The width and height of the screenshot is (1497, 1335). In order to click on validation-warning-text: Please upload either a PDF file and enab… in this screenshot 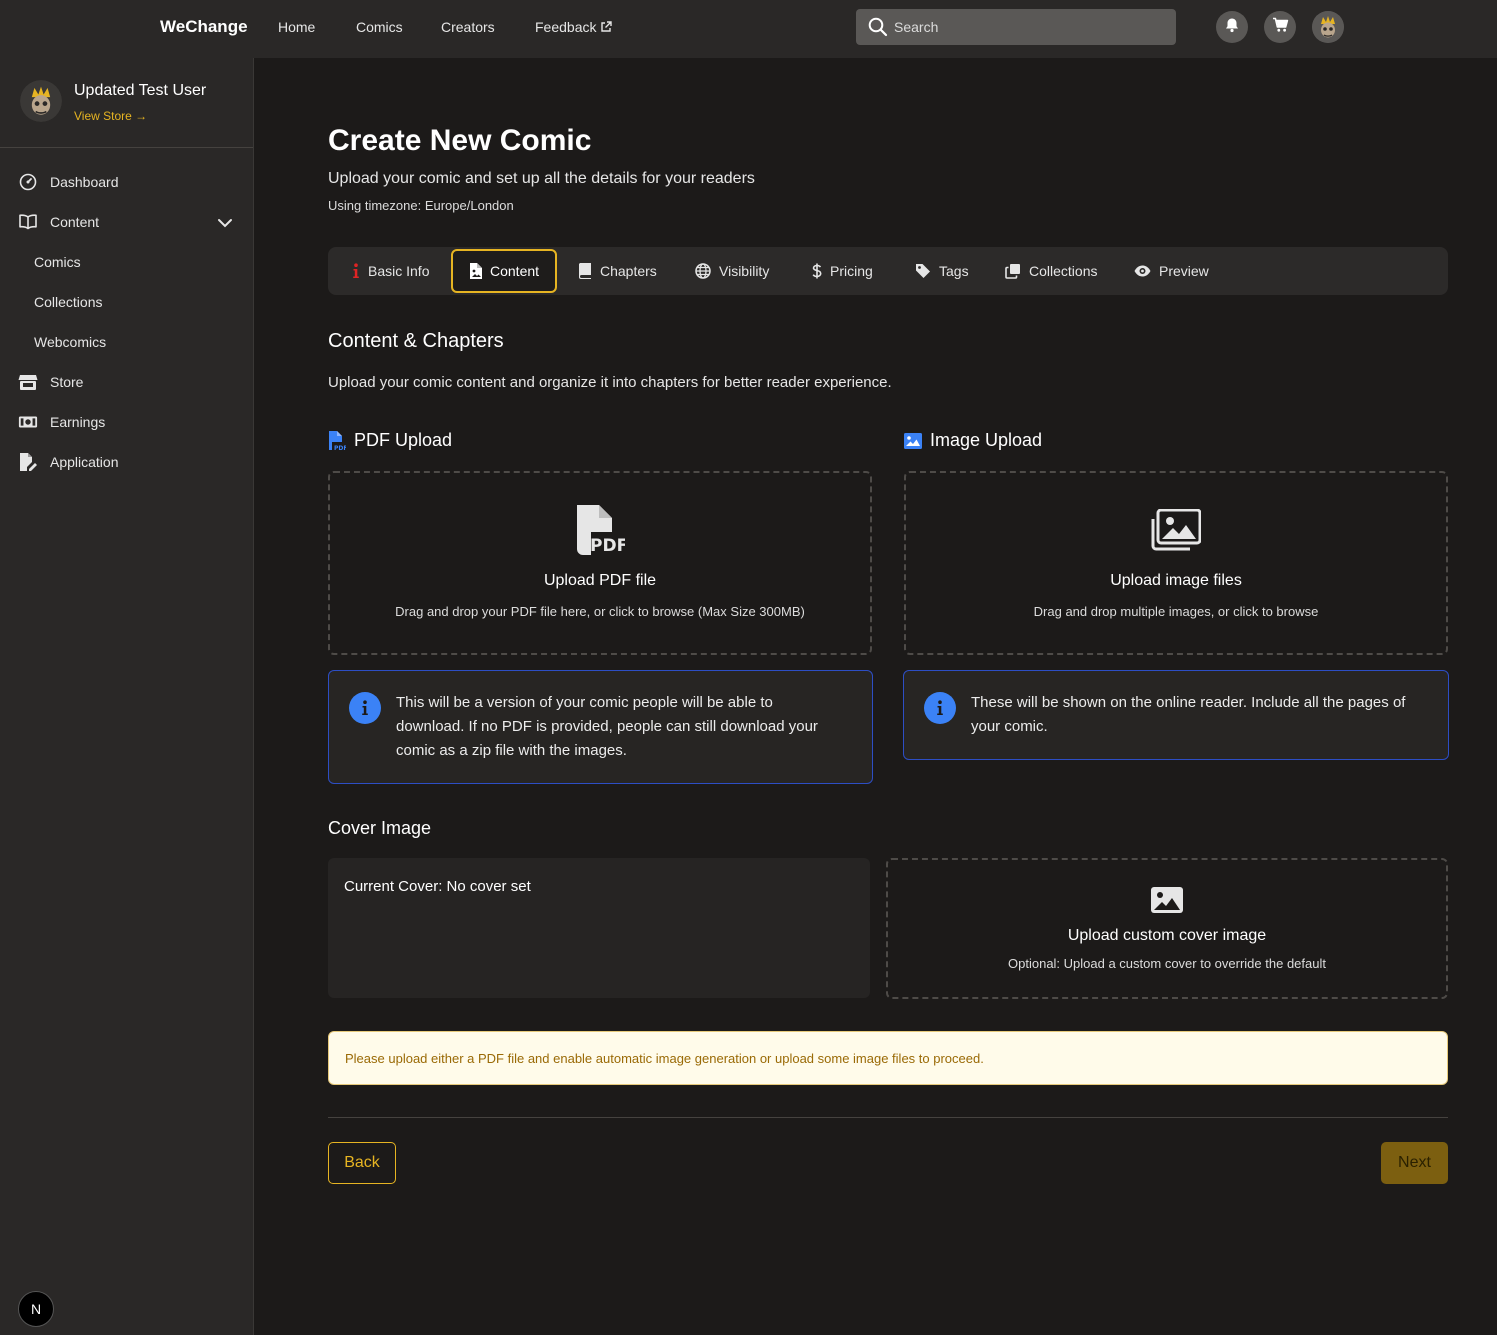, I will do `click(664, 1058)`.